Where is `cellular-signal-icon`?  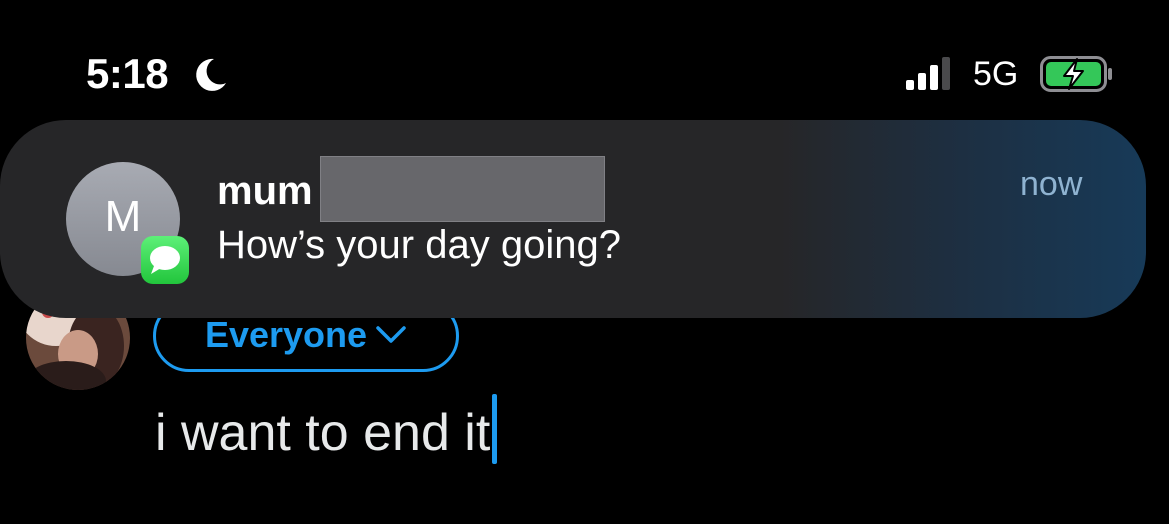 cellular-signal-icon is located at coordinates (928, 73).